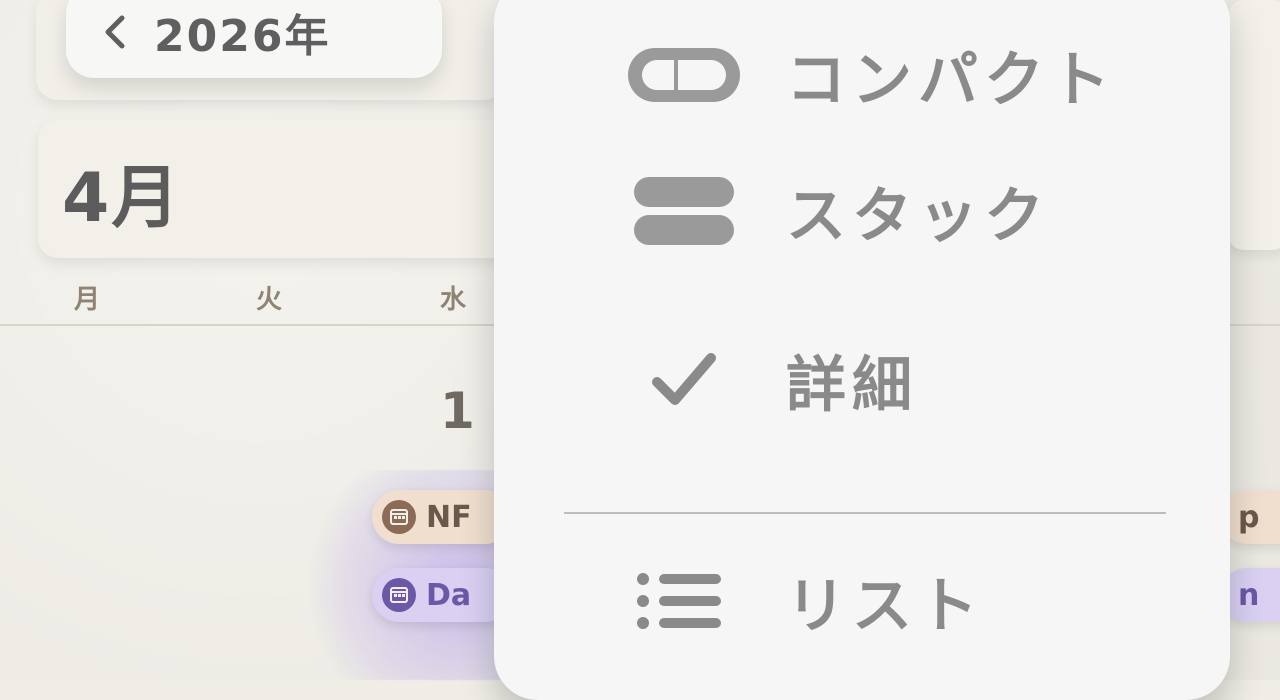  I want to click on menu-item-compact: コンパクト, so click(862, 75).